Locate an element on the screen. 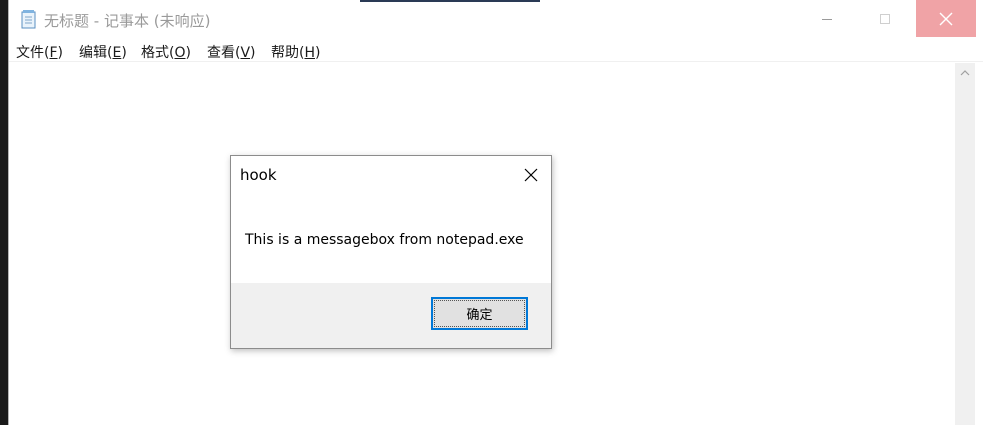  menu-format-label: 格式( is located at coordinates (158, 53).